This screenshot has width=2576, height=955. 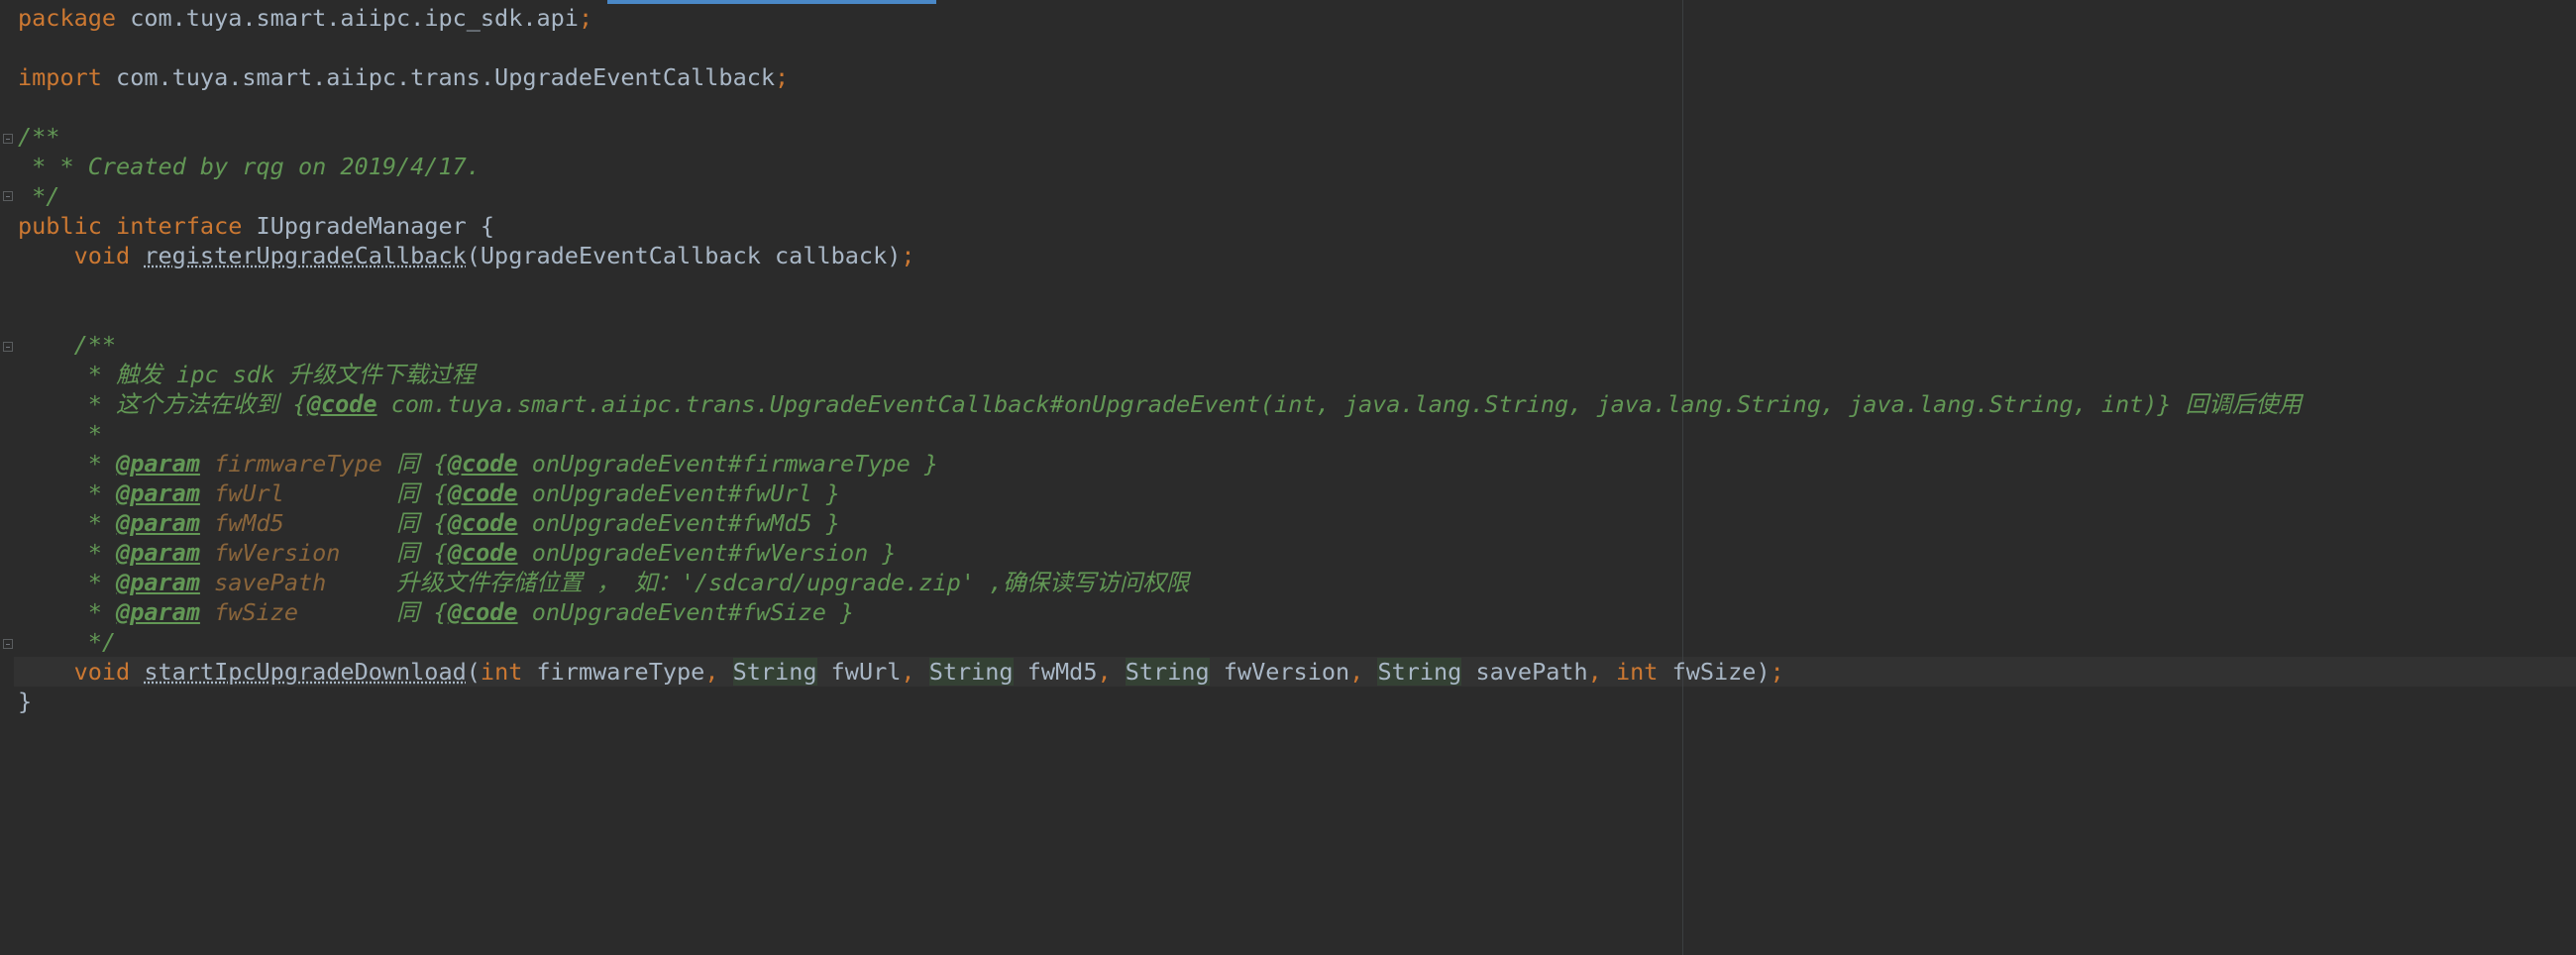 What do you see at coordinates (355, 18) in the screenshot?
I see `package-name: com.tuya.smart.aiipc.ipc_sdk.api` at bounding box center [355, 18].